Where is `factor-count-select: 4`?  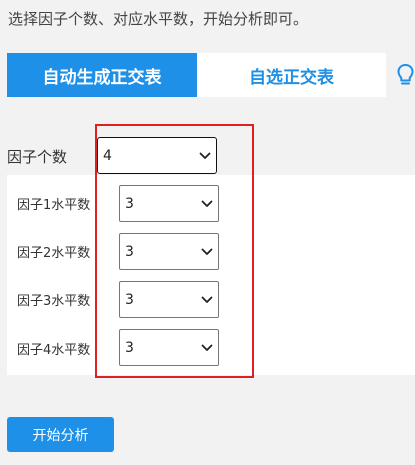 factor-count-select: 4 is located at coordinates (157, 155).